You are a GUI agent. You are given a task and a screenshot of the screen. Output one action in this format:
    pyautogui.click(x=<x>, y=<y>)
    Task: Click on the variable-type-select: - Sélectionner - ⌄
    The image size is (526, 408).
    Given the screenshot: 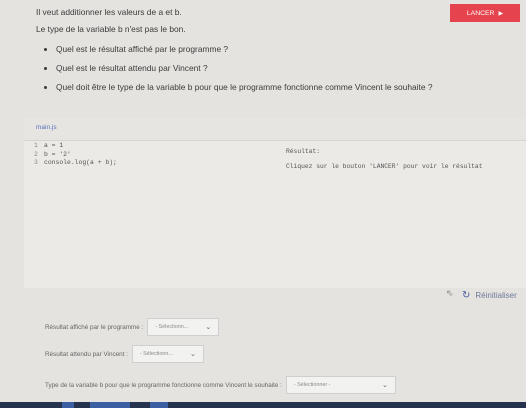 What is the action you would take?
    pyautogui.click(x=340, y=385)
    